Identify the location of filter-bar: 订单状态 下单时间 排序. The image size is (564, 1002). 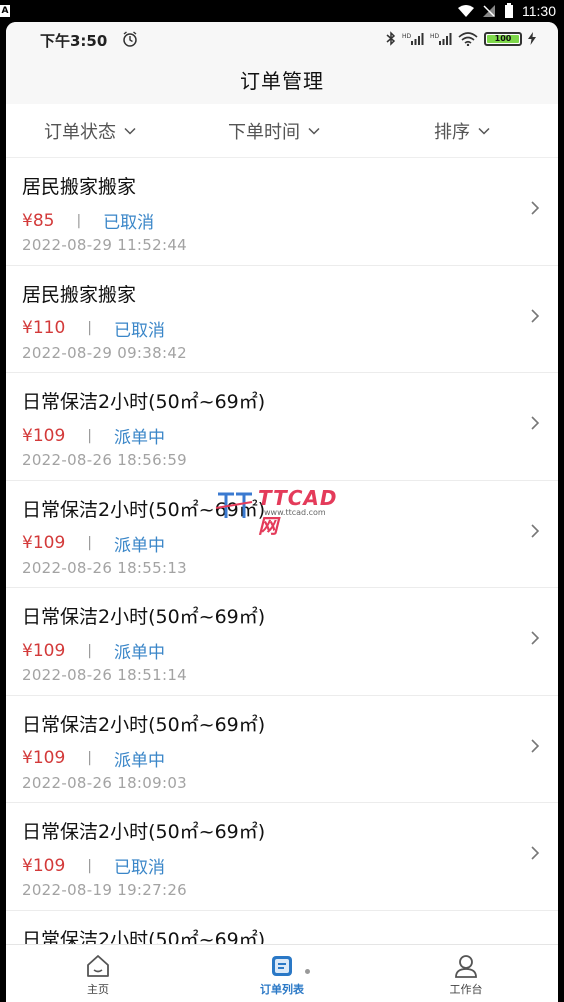
(282, 131).